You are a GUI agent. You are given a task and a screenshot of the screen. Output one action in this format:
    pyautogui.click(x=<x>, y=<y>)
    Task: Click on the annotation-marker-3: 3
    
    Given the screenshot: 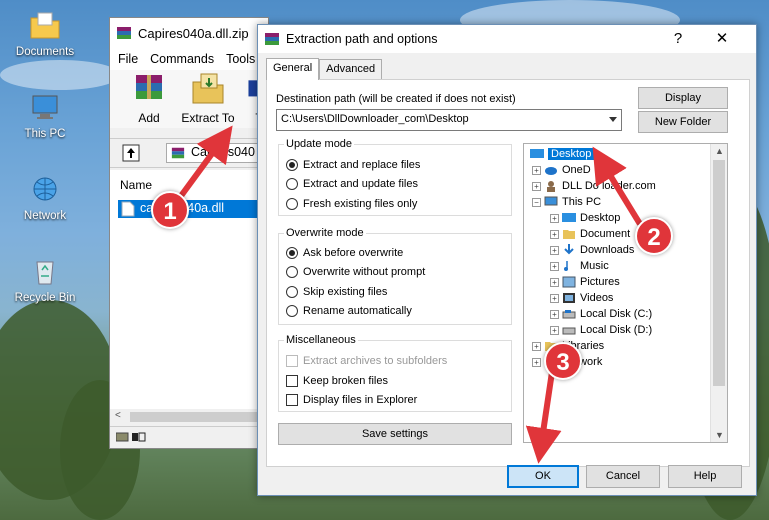 What is the action you would take?
    pyautogui.click(x=563, y=361)
    